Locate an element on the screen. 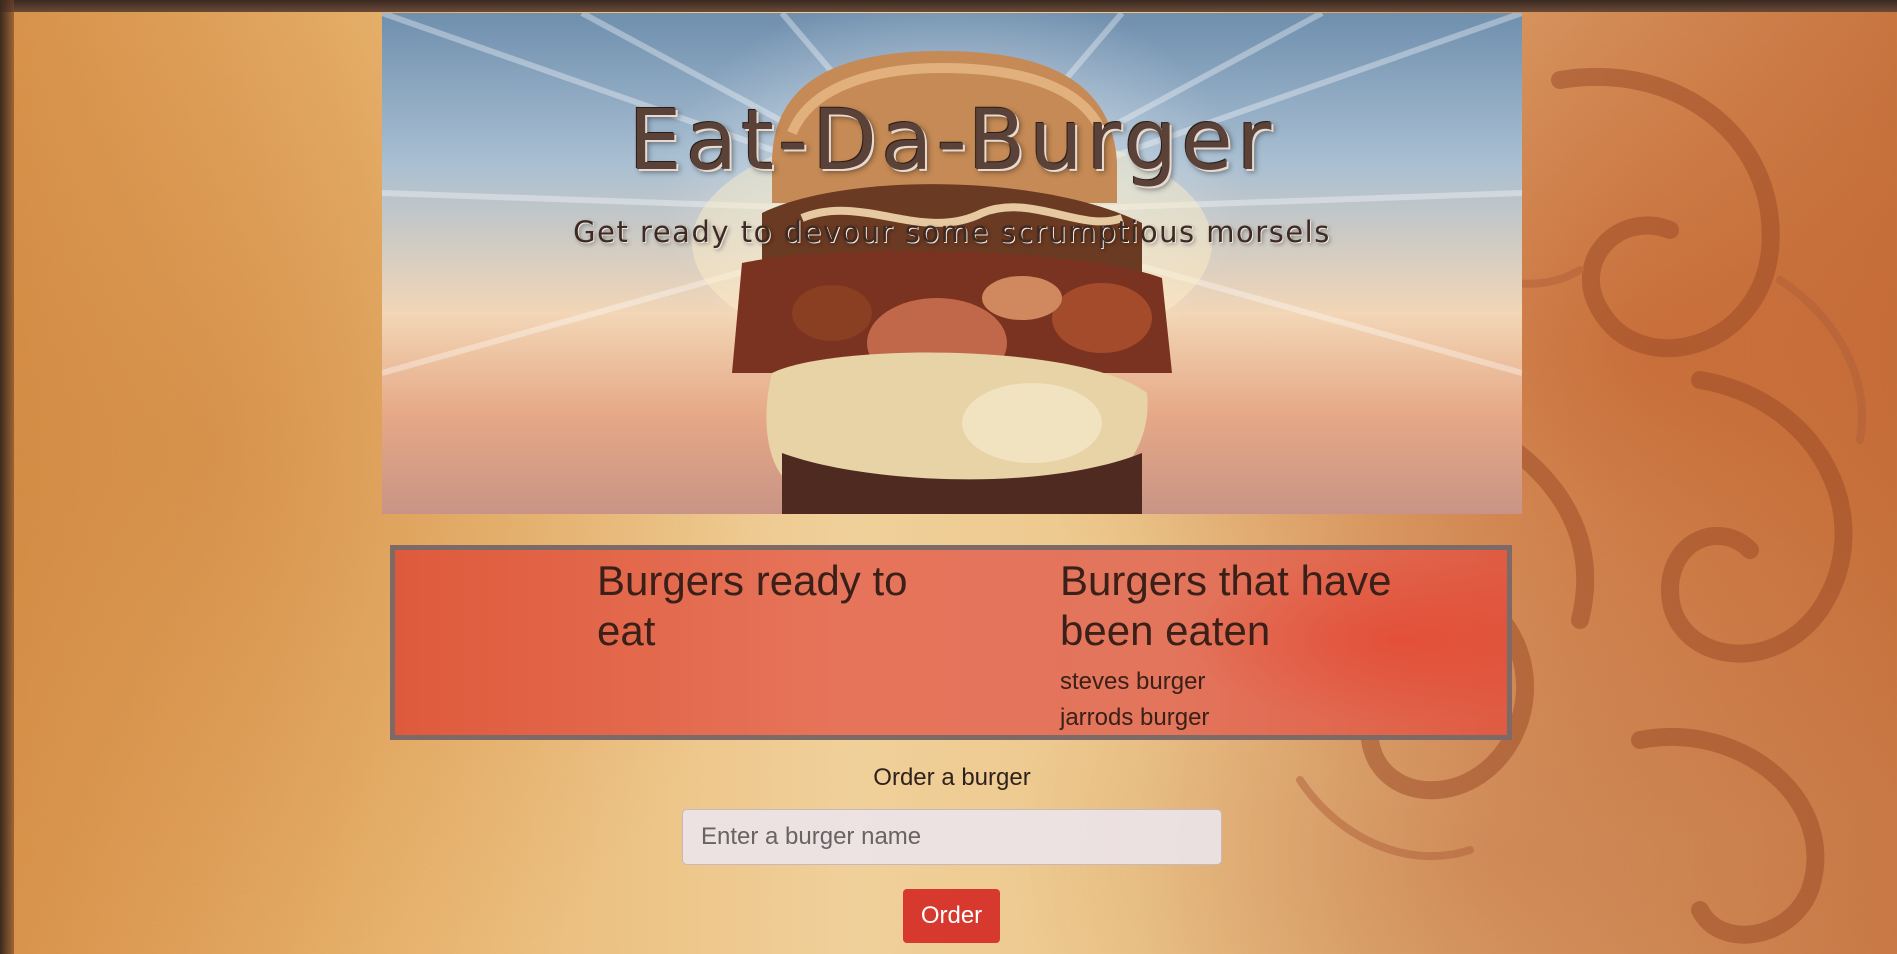 The height and width of the screenshot is (954, 1897). ready-burgers-column: Burgers ready to eat is located at coordinates (777, 607).